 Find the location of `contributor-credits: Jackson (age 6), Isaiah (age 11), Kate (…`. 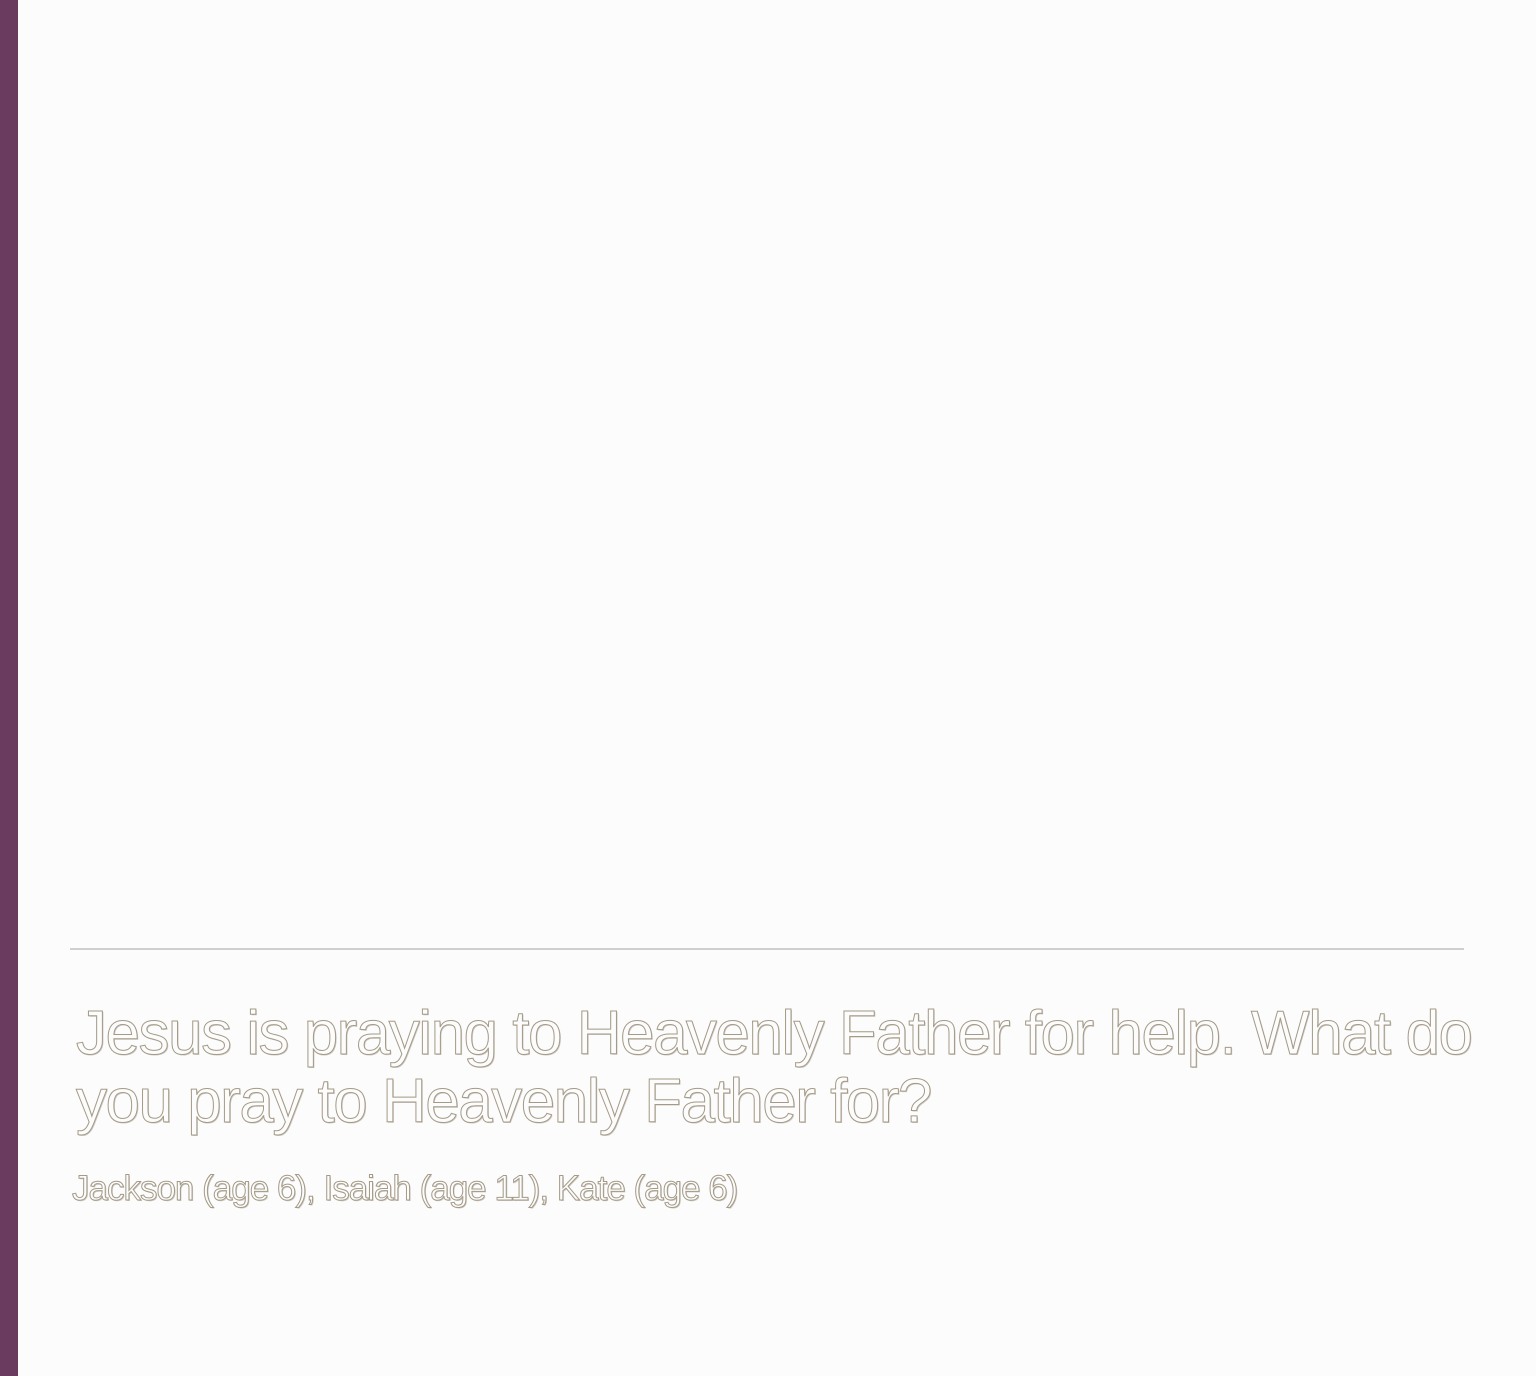

contributor-credits: Jackson (age 6), Isaiah (age 11), Kate (… is located at coordinates (405, 1189).